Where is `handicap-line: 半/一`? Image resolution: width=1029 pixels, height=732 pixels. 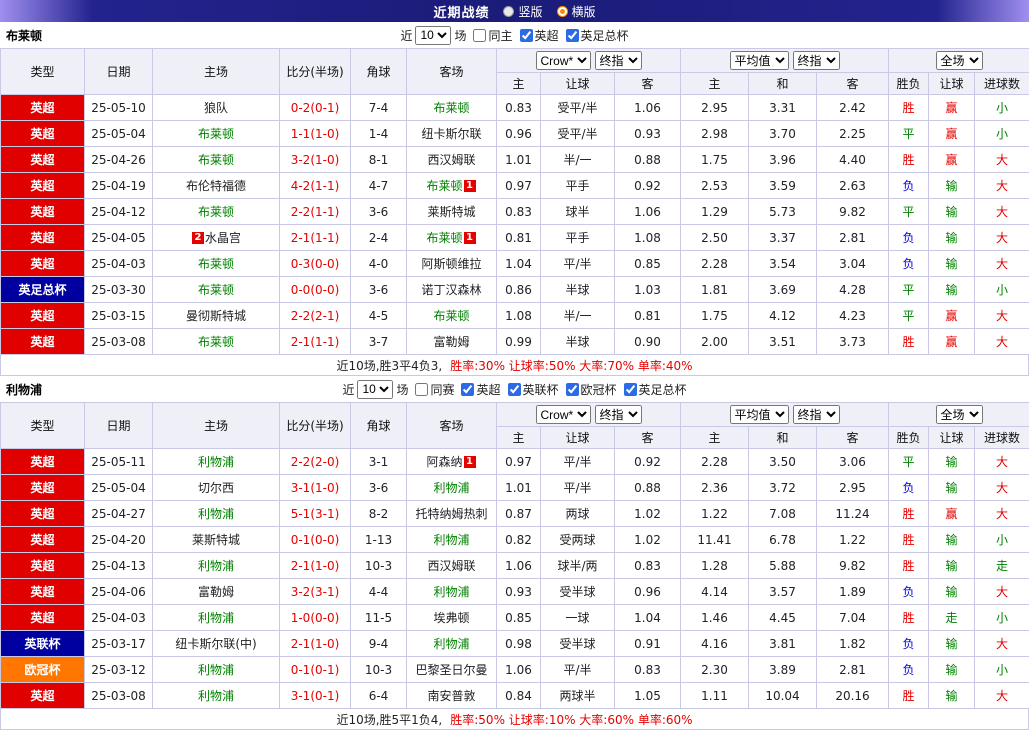 handicap-line: 半/一 is located at coordinates (577, 159).